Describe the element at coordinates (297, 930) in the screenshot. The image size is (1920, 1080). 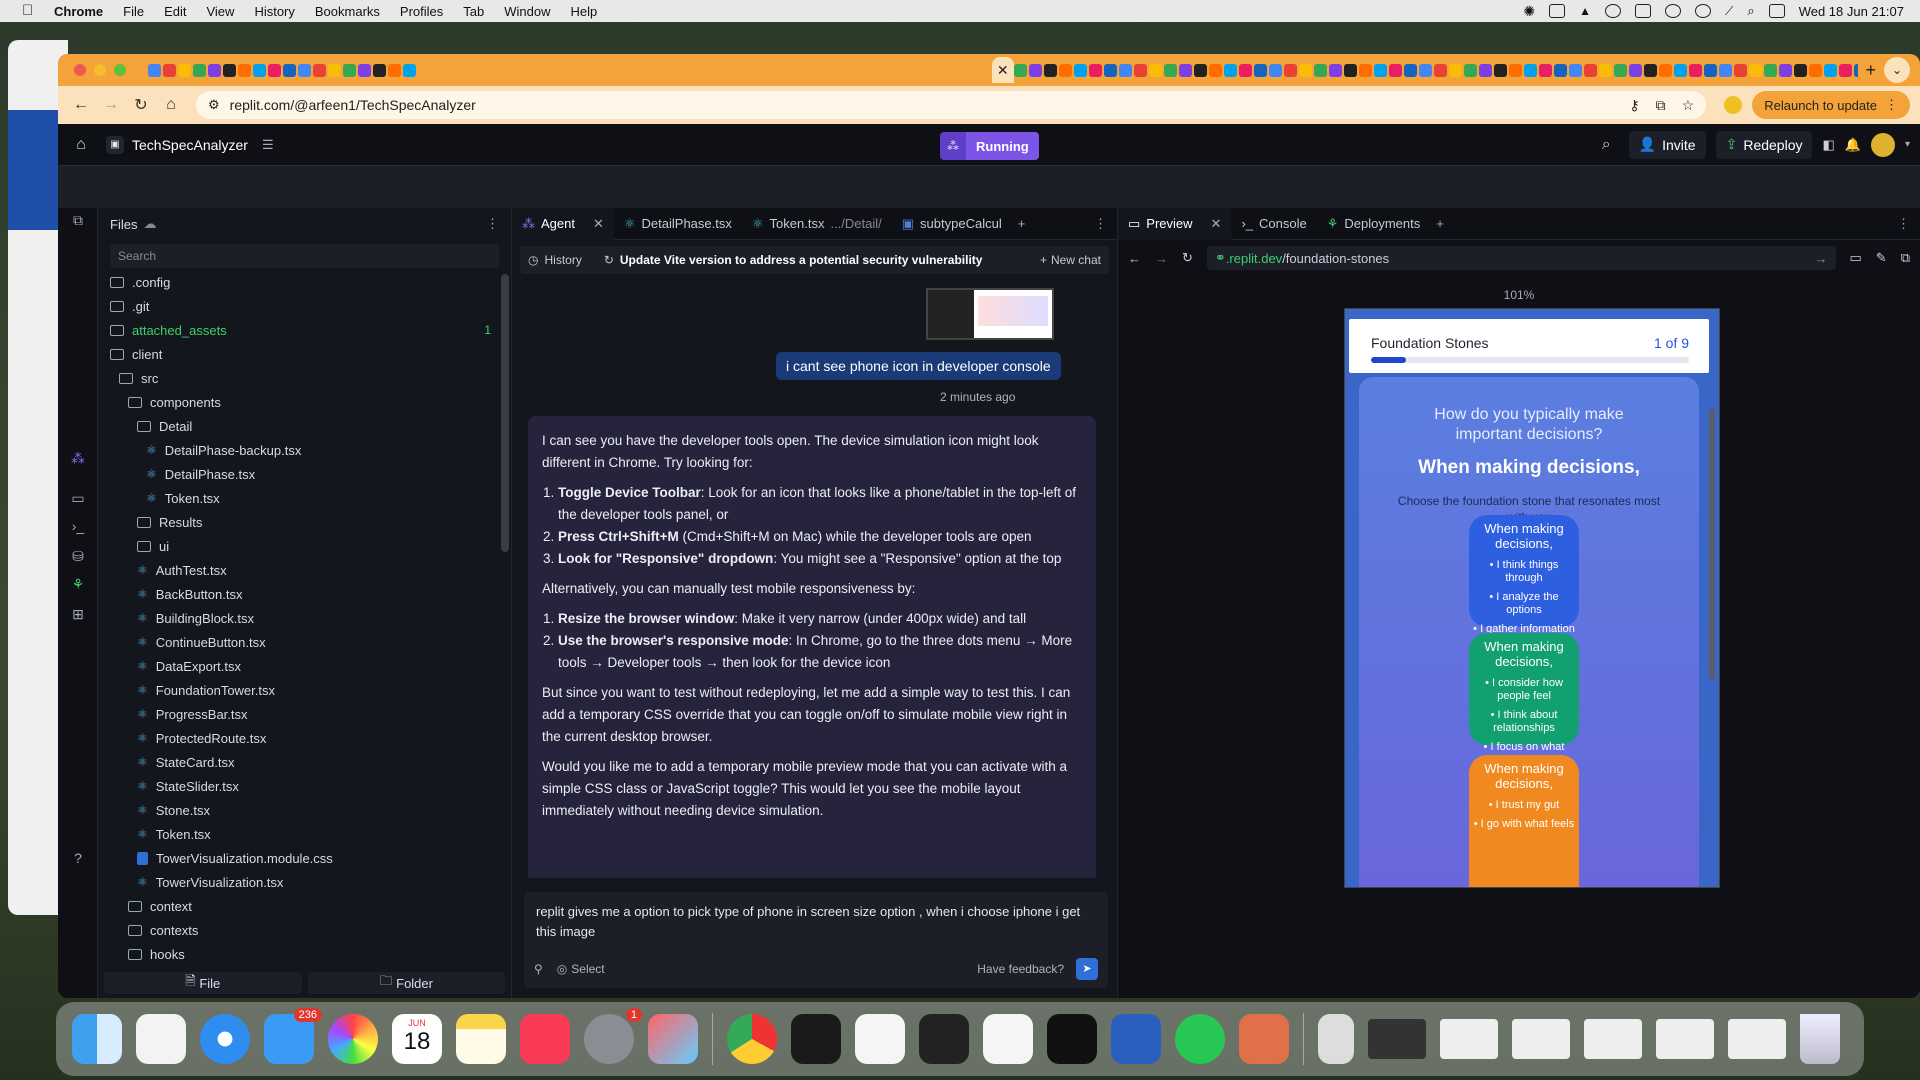
I see `folder-item: contexts` at that location.